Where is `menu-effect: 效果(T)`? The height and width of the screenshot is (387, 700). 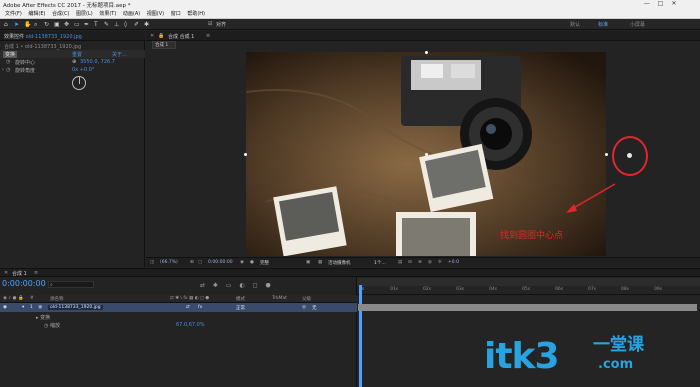 menu-effect: 效果(T) is located at coordinates (107, 13).